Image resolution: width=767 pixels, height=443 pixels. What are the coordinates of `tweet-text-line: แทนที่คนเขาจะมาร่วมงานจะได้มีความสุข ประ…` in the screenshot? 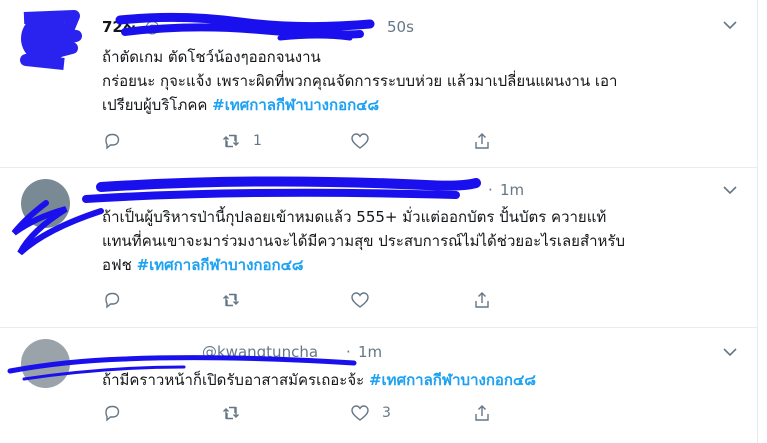 It's located at (363, 241).